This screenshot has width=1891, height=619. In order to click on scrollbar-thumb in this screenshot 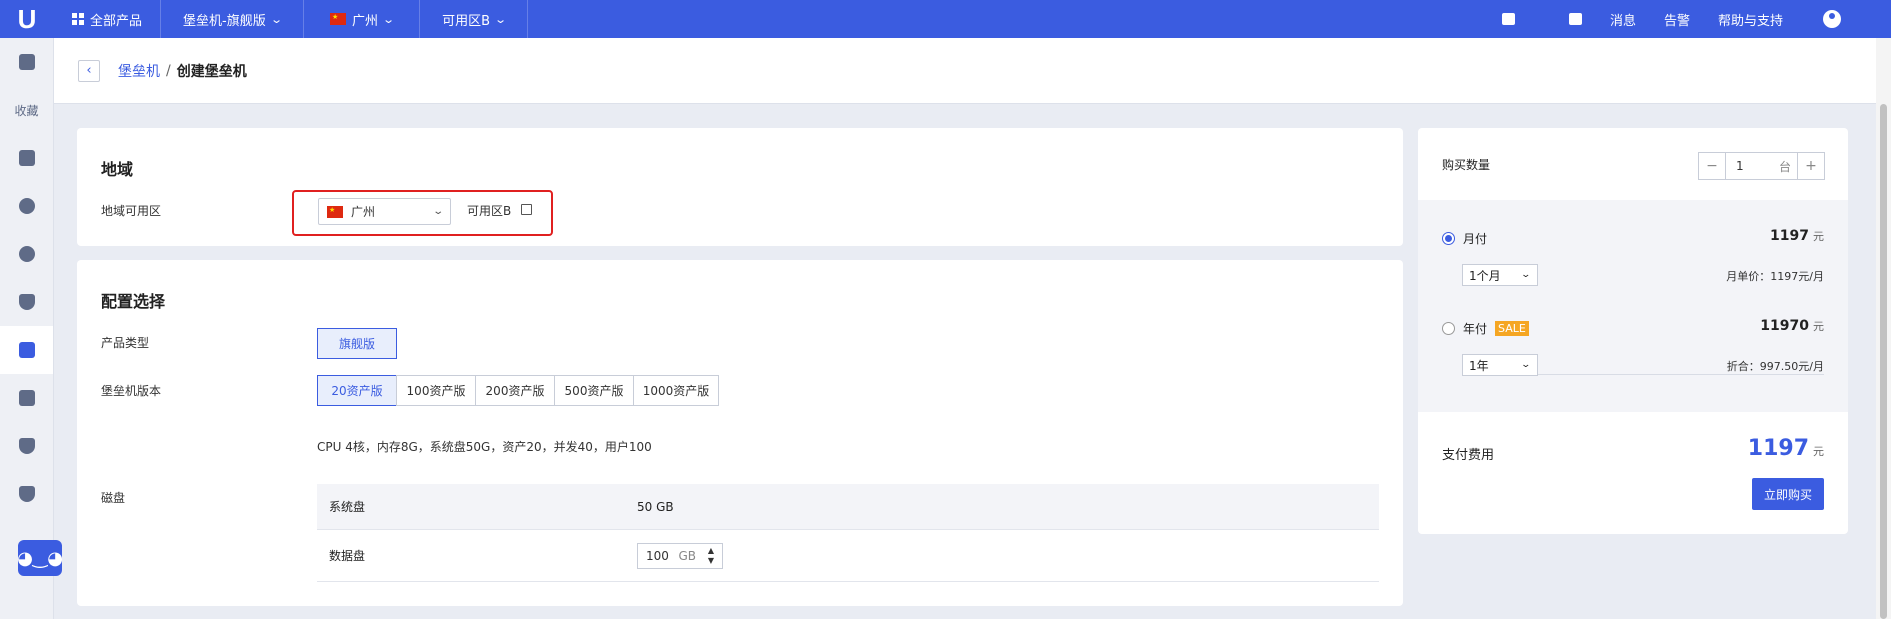, I will do `click(1883, 361)`.